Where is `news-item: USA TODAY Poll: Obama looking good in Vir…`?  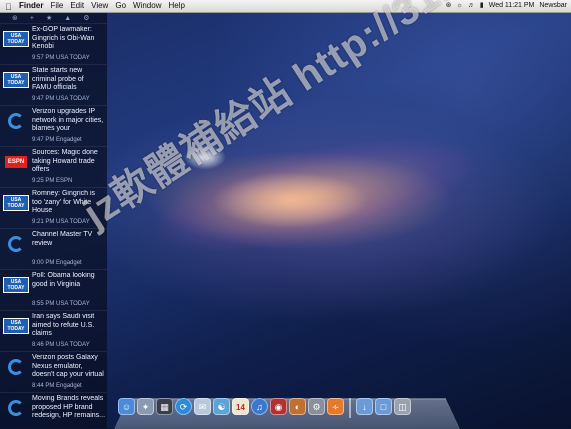
news-item: USA TODAY Poll: Obama looking good in Vir… is located at coordinates (53, 289).